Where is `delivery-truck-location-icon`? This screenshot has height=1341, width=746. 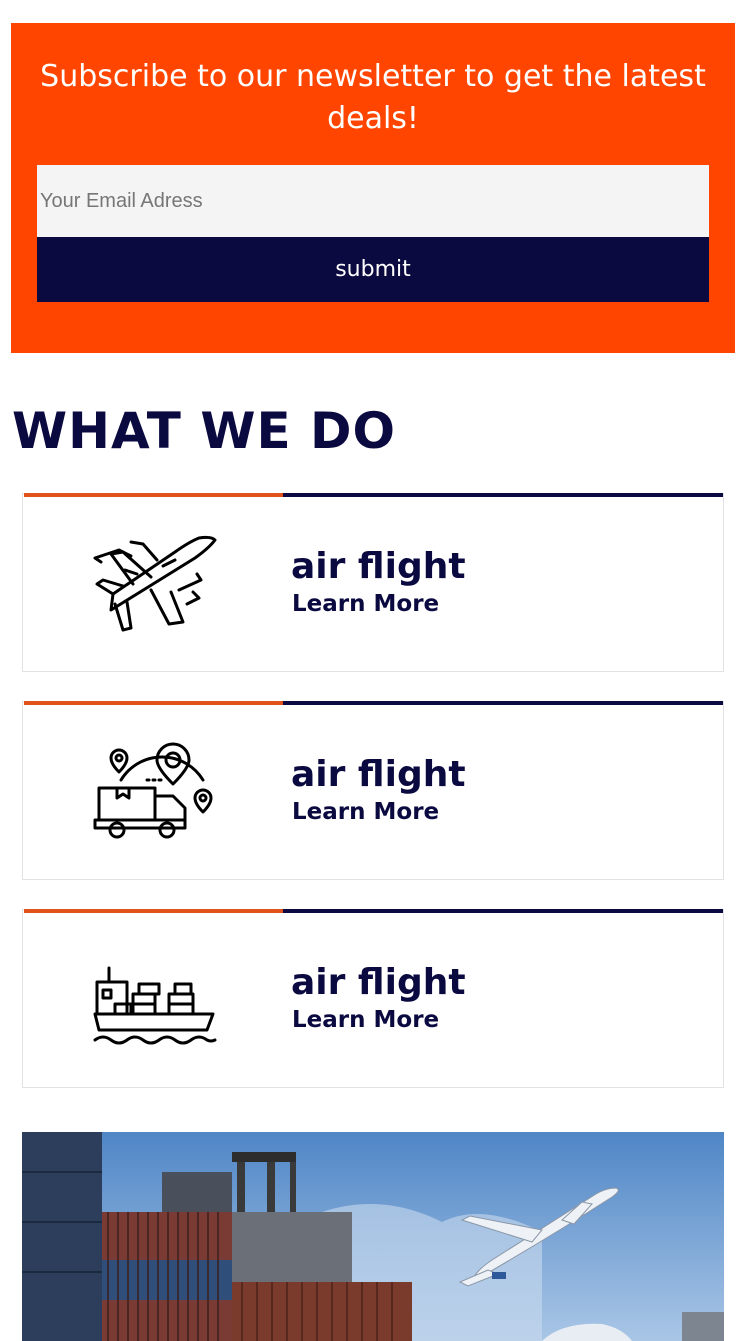 delivery-truck-location-icon is located at coordinates (153, 790).